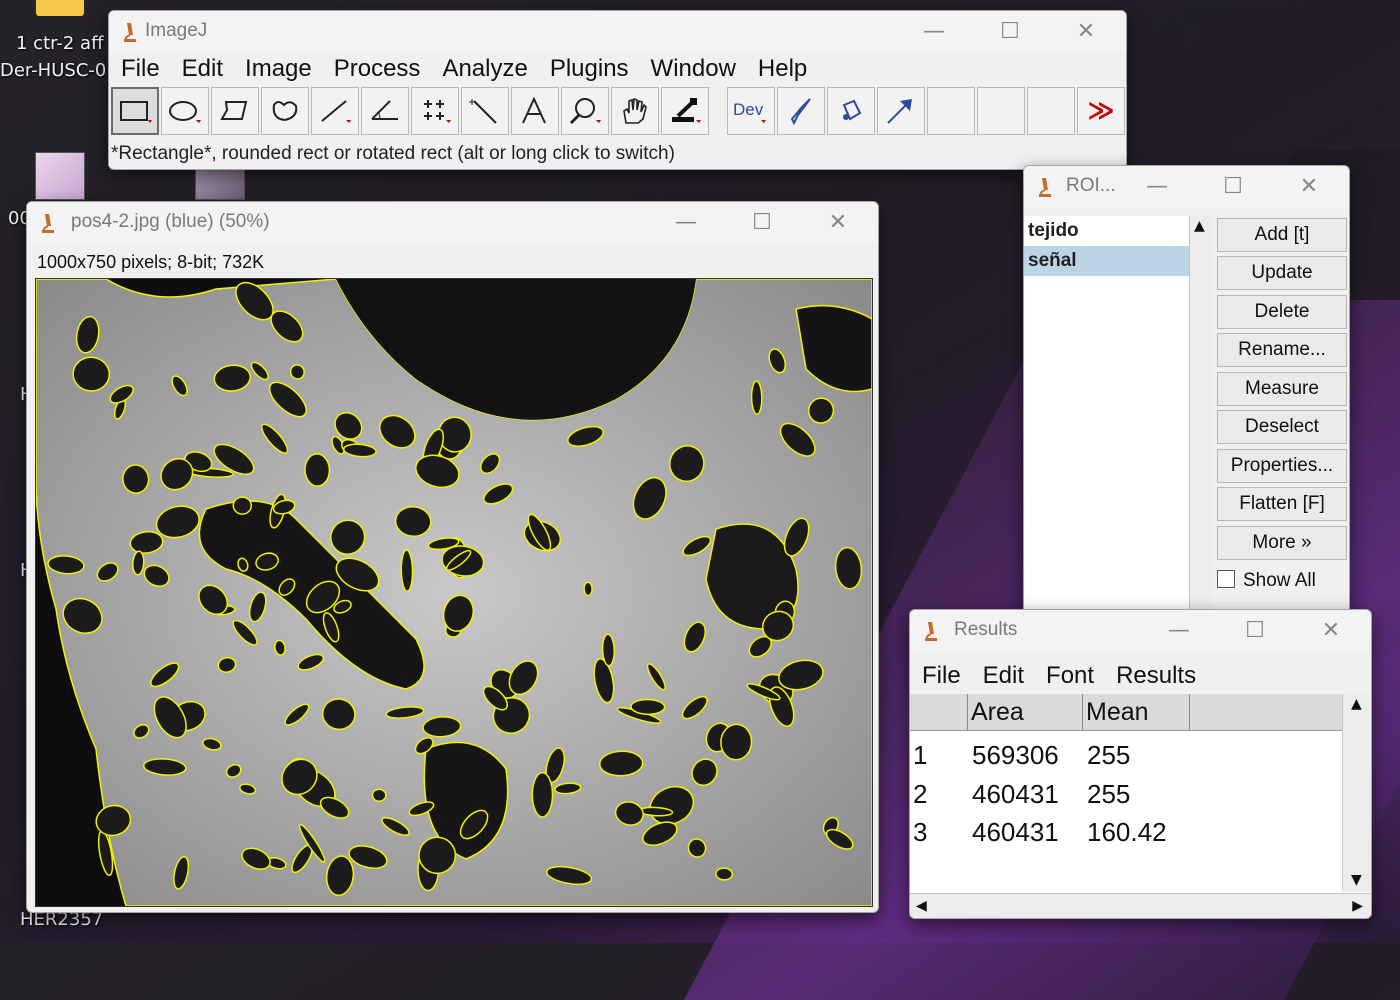  Describe the element at coordinates (585, 111) in the screenshot. I see `magnifier-tool-icon` at that location.